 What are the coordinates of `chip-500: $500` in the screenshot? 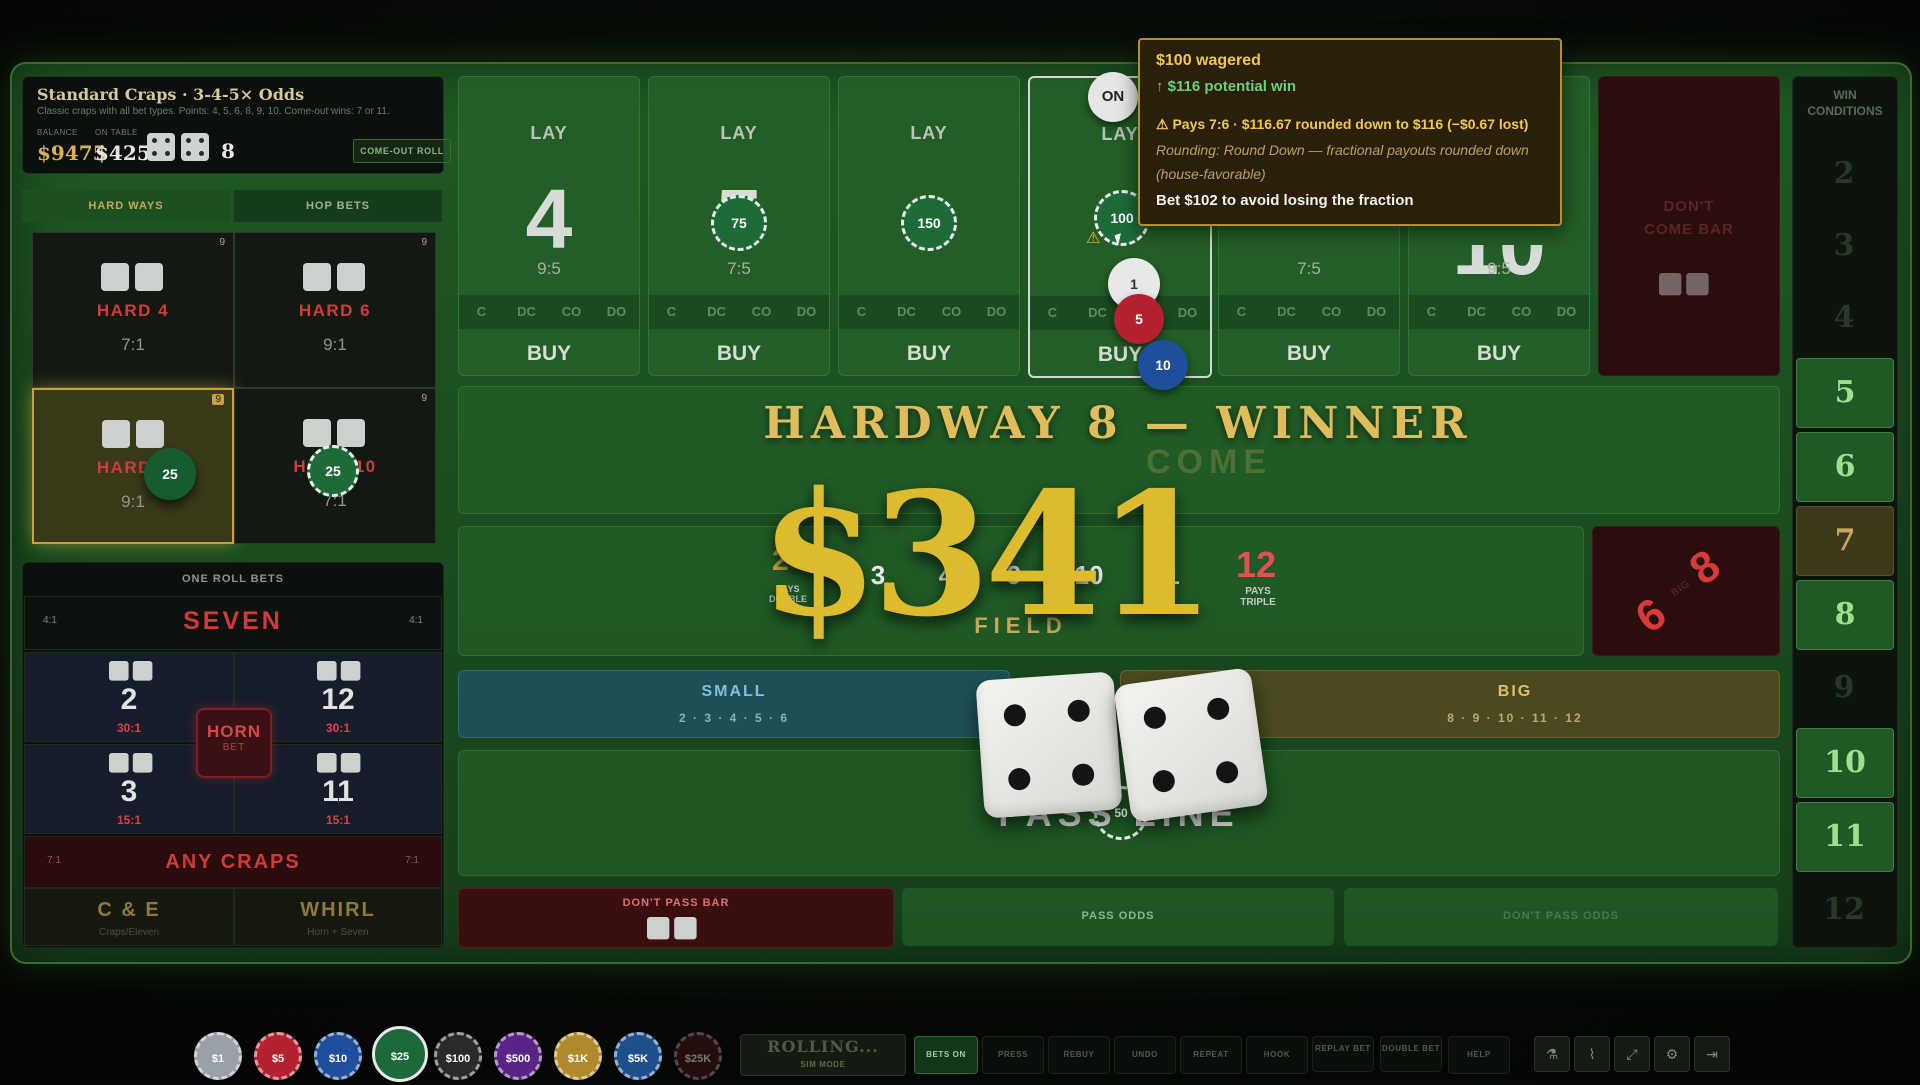 It's located at (518, 1056).